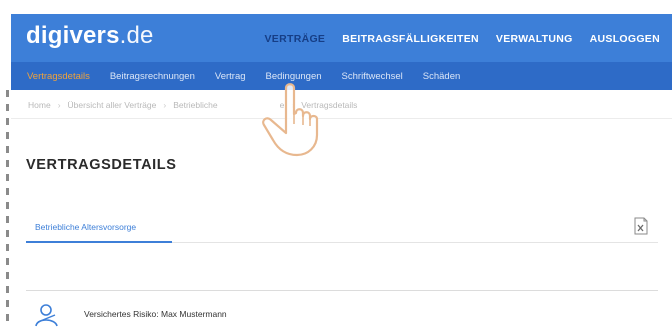  Describe the element at coordinates (101, 165) in the screenshot. I see `page-title: VERTRAGSDETAILS` at that location.